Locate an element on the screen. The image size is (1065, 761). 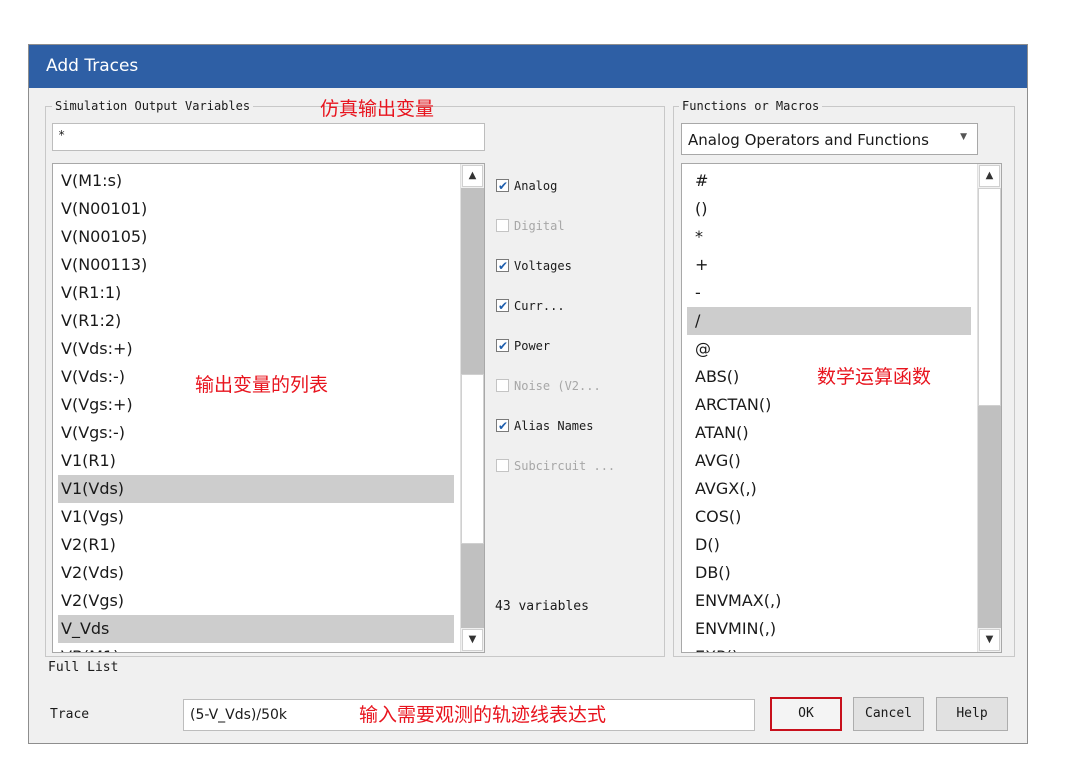
annotation-math-functions: 数学运算函数 is located at coordinates (874, 377).